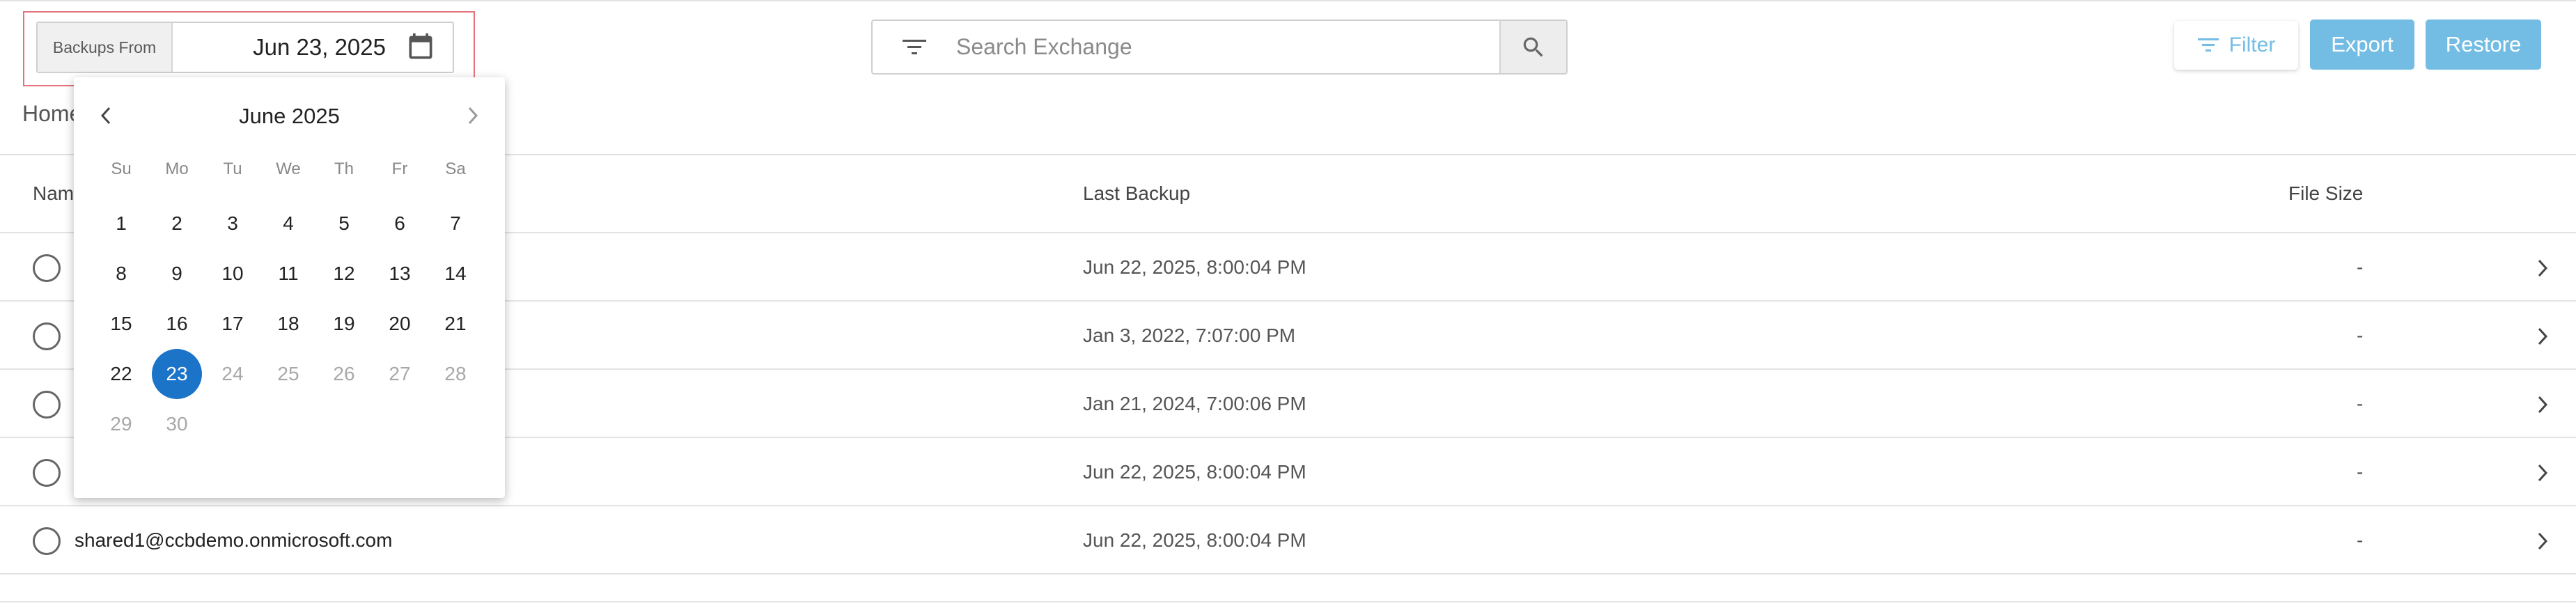 This screenshot has height=608, width=2576. What do you see at coordinates (51, 114) in the screenshot?
I see `breadcrumb-home: Home` at bounding box center [51, 114].